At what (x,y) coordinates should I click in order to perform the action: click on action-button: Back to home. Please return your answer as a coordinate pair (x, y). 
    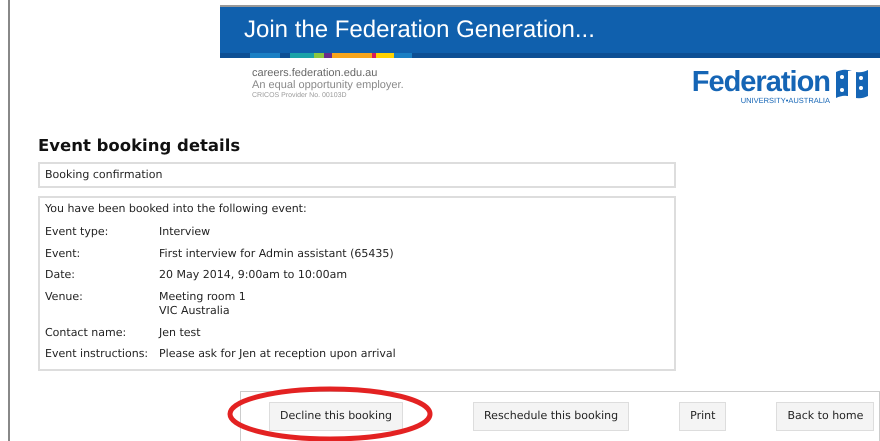
    Looking at the image, I should click on (825, 416).